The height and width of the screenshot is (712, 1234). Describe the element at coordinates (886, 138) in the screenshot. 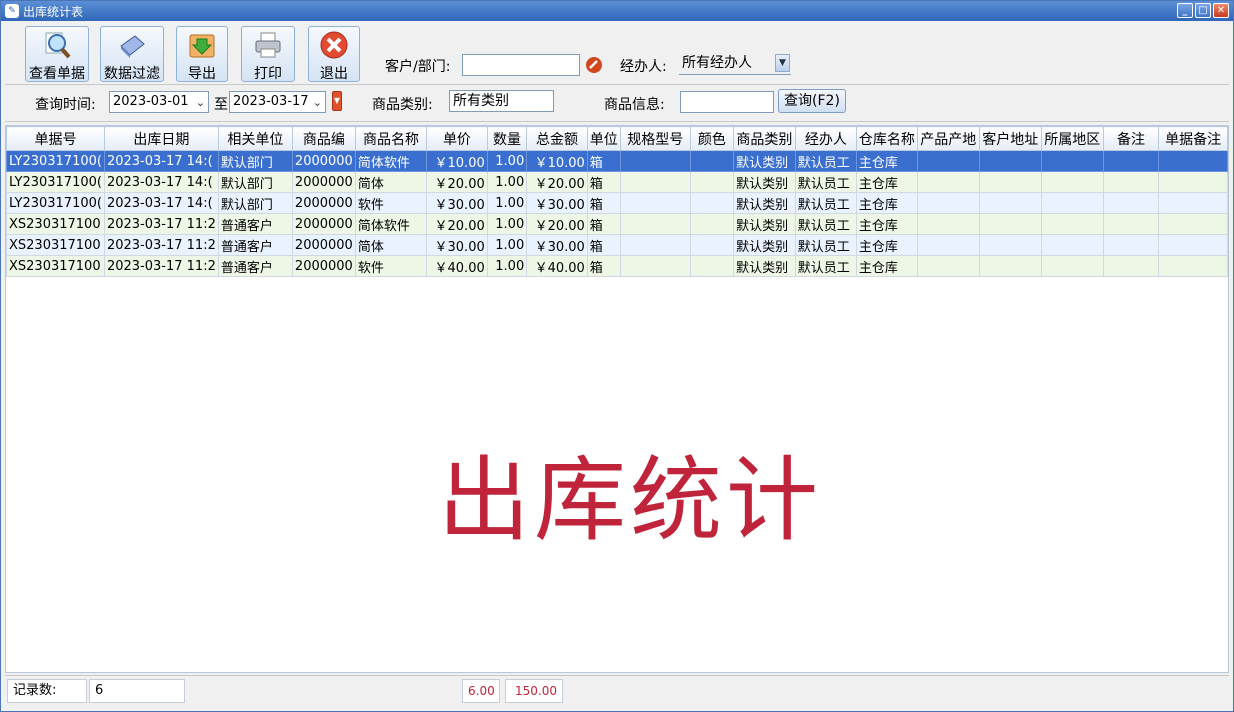

I see `column-header: 仓库名称` at that location.